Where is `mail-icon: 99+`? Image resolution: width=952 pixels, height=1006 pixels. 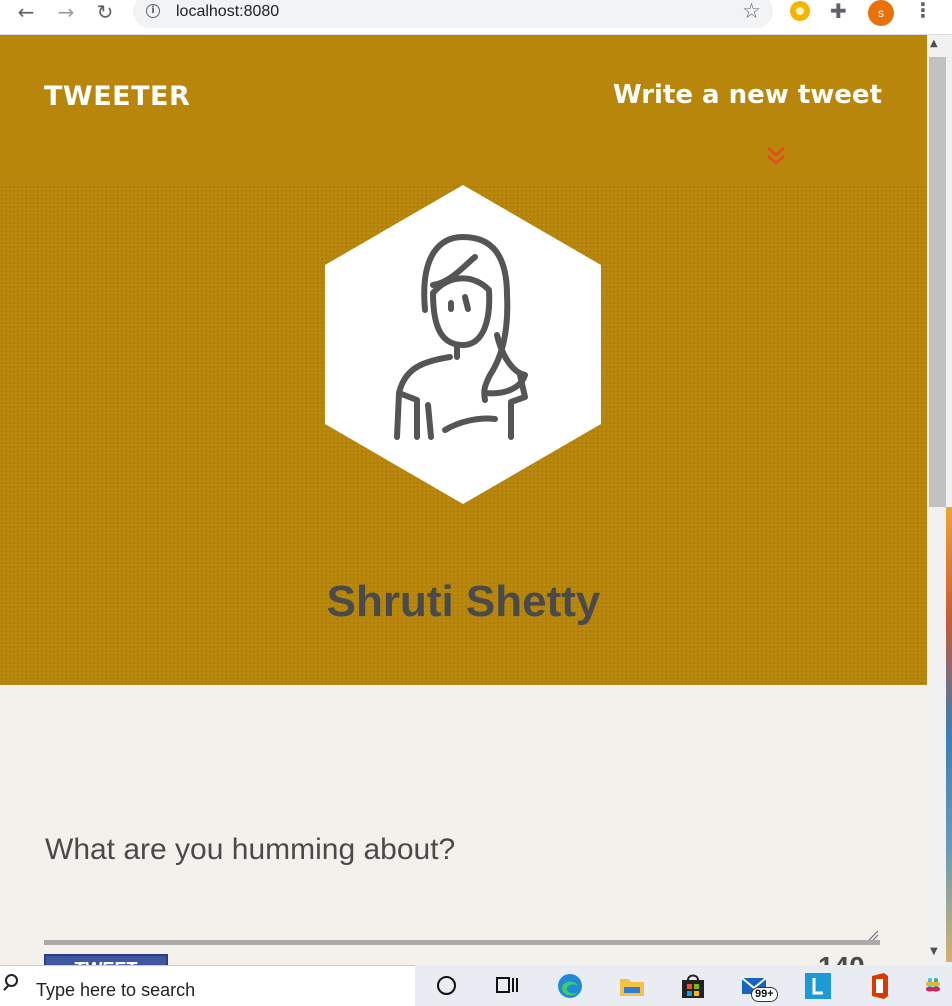 mail-icon: 99+ is located at coordinates (759, 987).